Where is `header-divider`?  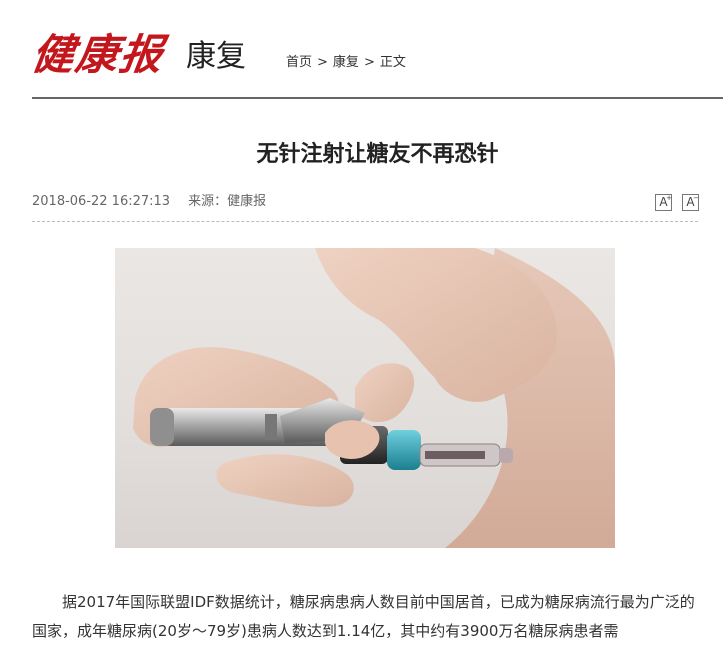 header-divider is located at coordinates (377, 98).